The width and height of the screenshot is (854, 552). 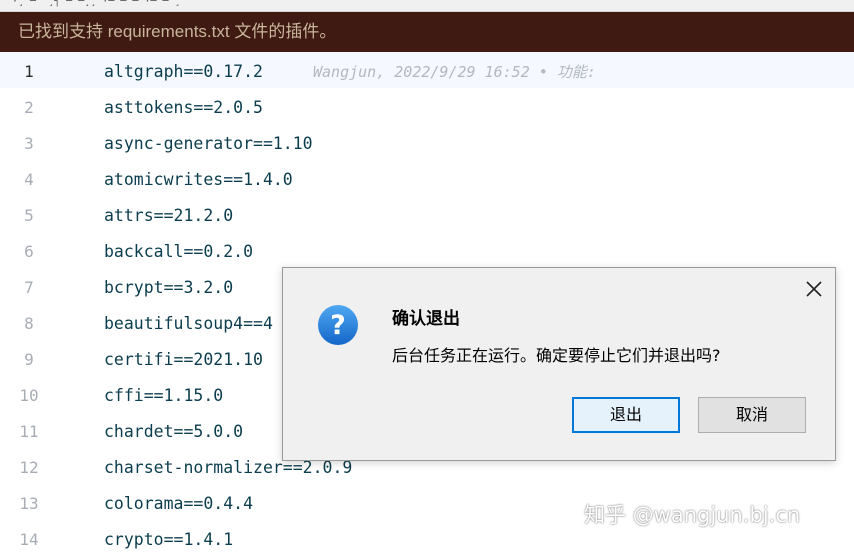 I want to click on line-number: 13, so click(x=29, y=503).